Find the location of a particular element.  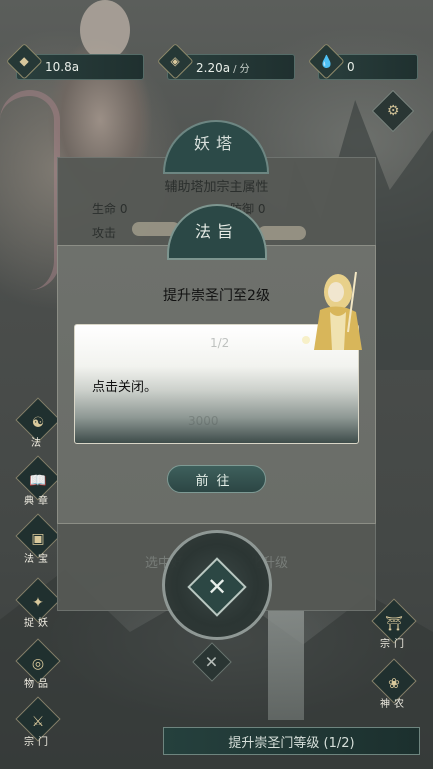

side-label: 法宝 is located at coordinates (38, 559).